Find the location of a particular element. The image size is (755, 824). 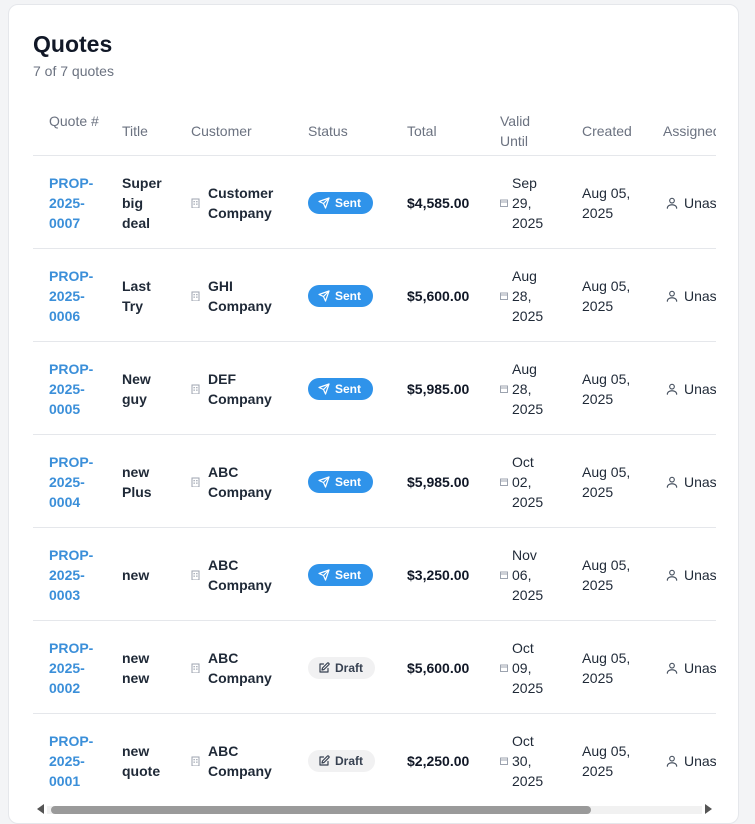

valid-until-date: Oct 30, 2025 is located at coordinates (527, 761).